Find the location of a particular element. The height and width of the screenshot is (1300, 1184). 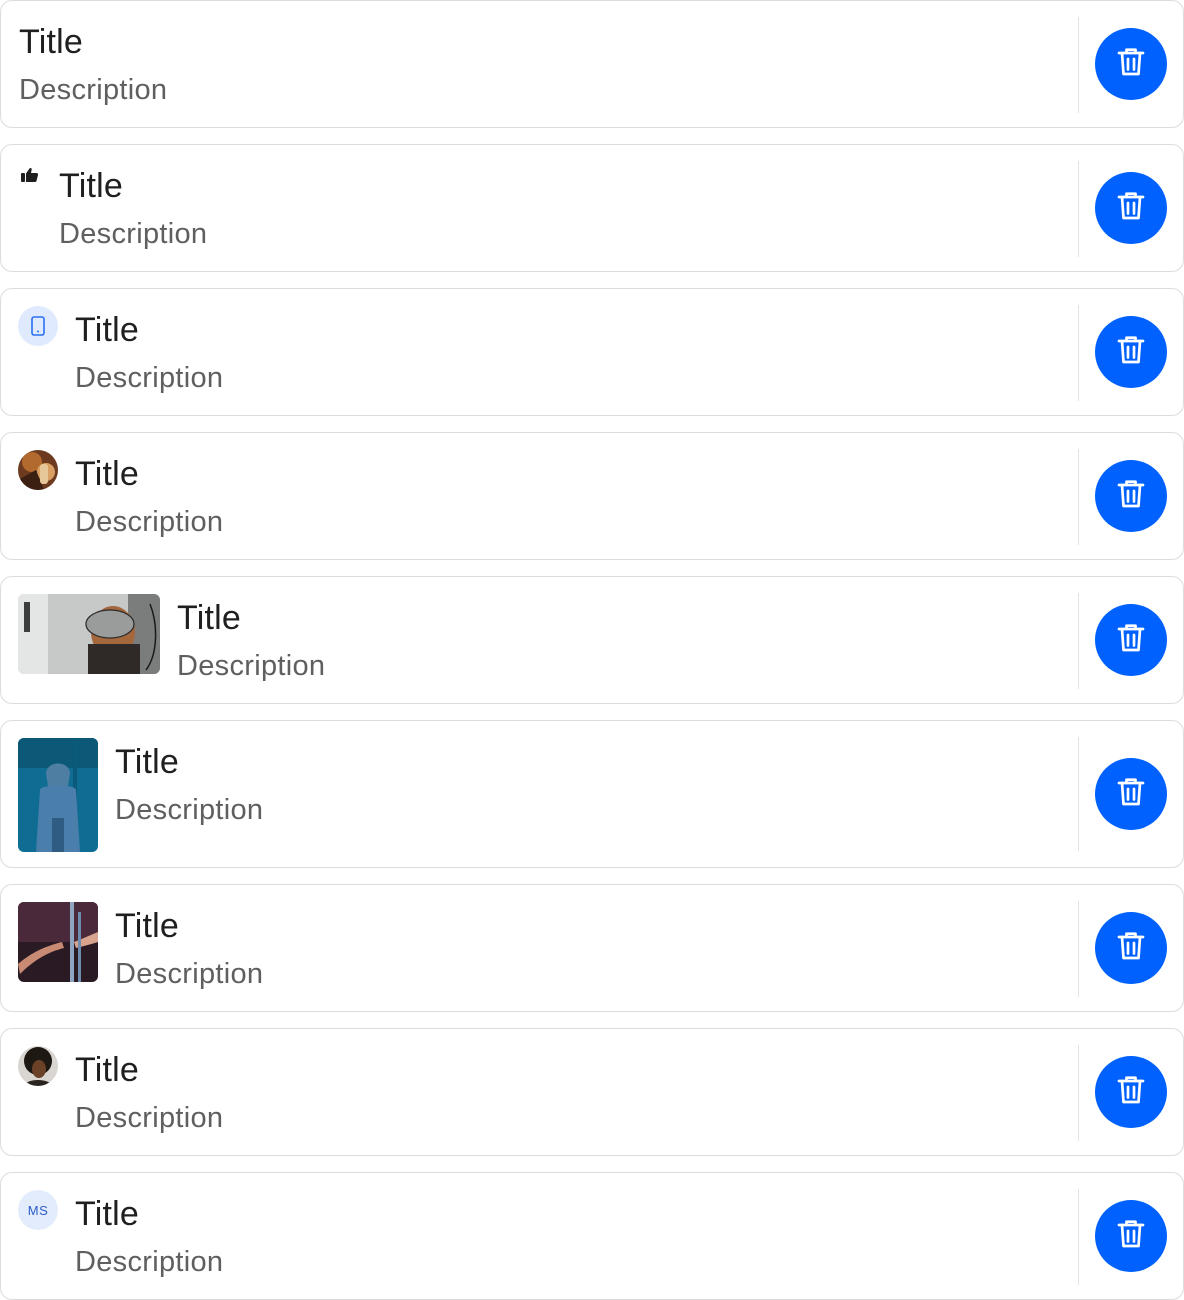

thumbs-up-icon is located at coordinates (30, 177).